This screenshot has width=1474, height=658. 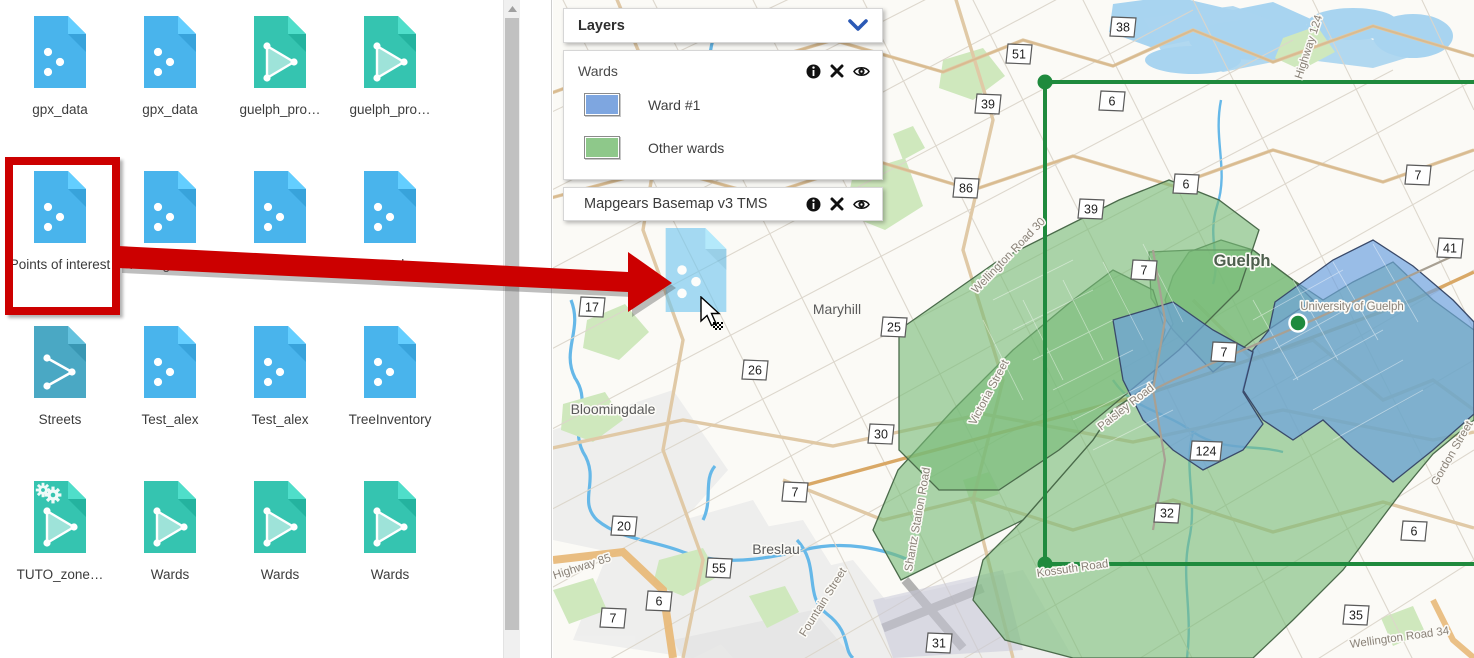 I want to click on legend-swatch-other, so click(x=602, y=147).